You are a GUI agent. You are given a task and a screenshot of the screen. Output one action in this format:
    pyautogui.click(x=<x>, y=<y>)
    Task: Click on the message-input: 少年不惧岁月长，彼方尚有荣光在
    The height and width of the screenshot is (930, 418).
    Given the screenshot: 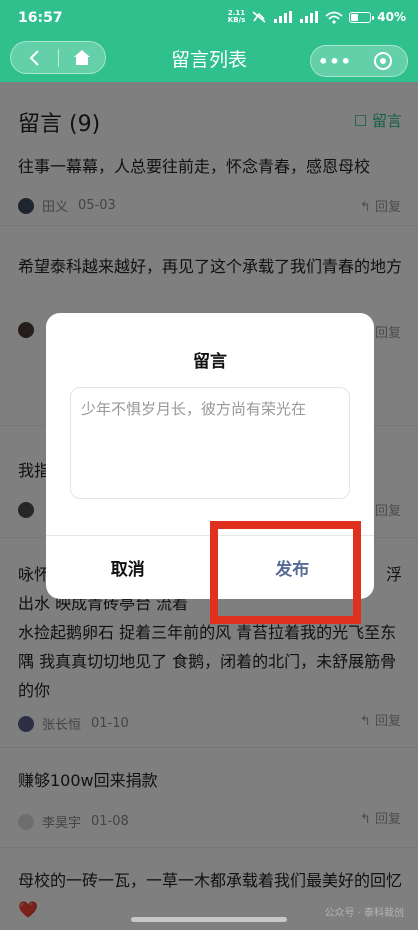 What is the action you would take?
    pyautogui.click(x=210, y=443)
    